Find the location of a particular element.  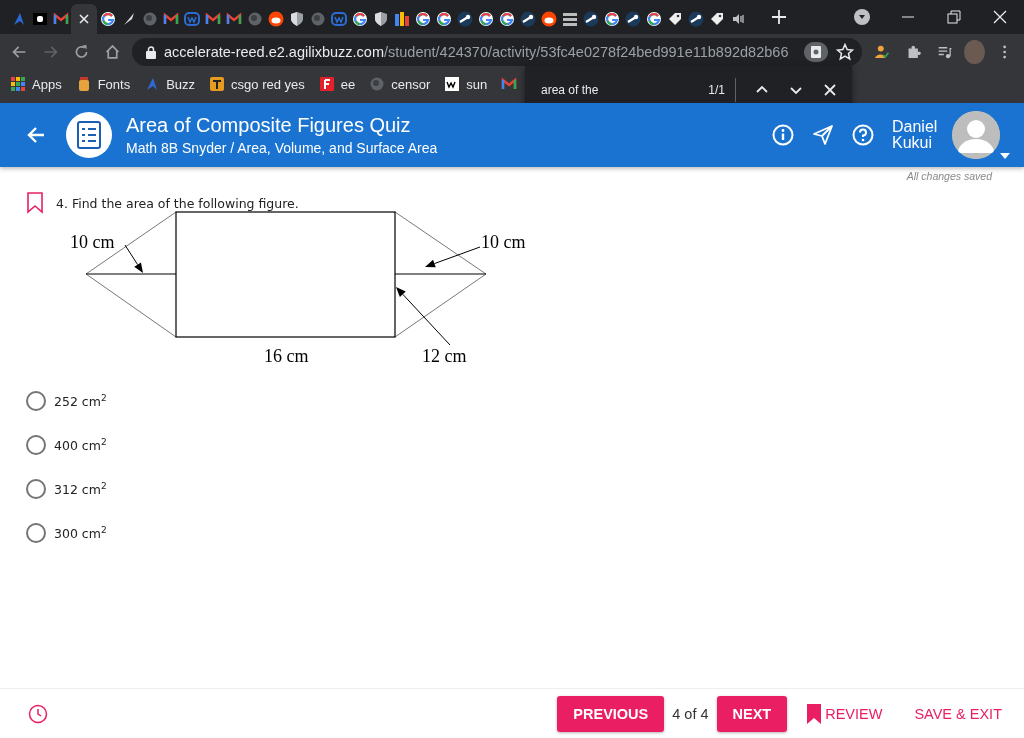

bookmark-item: sun is located at coordinates (466, 84).